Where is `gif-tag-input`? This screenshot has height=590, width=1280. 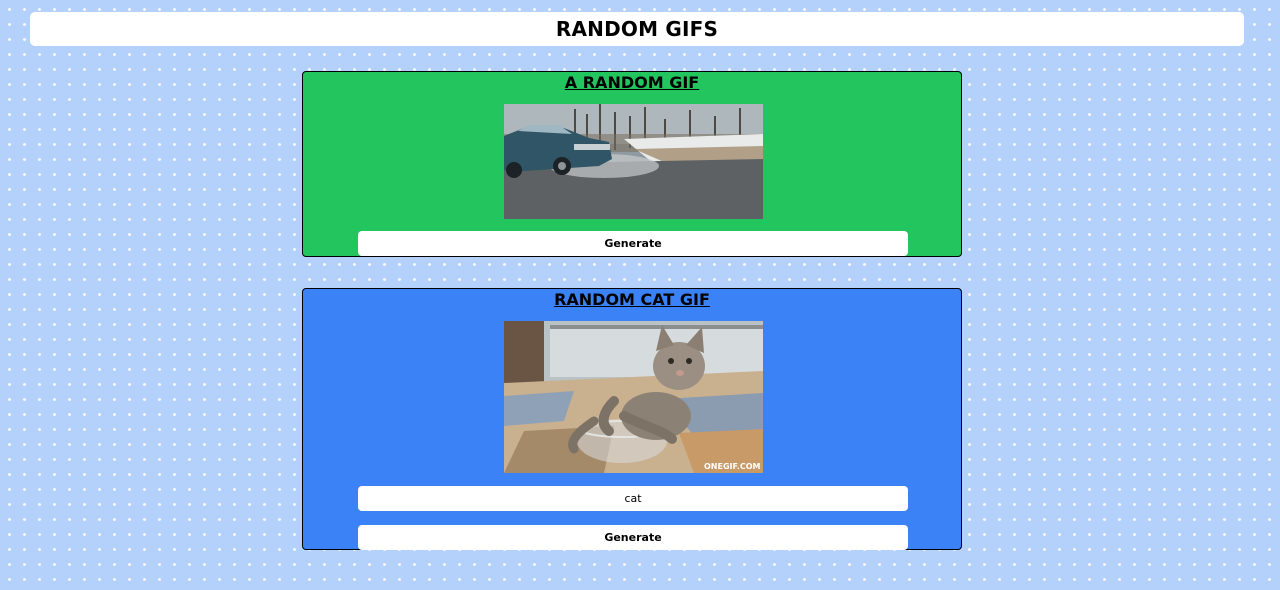 gif-tag-input is located at coordinates (633, 498).